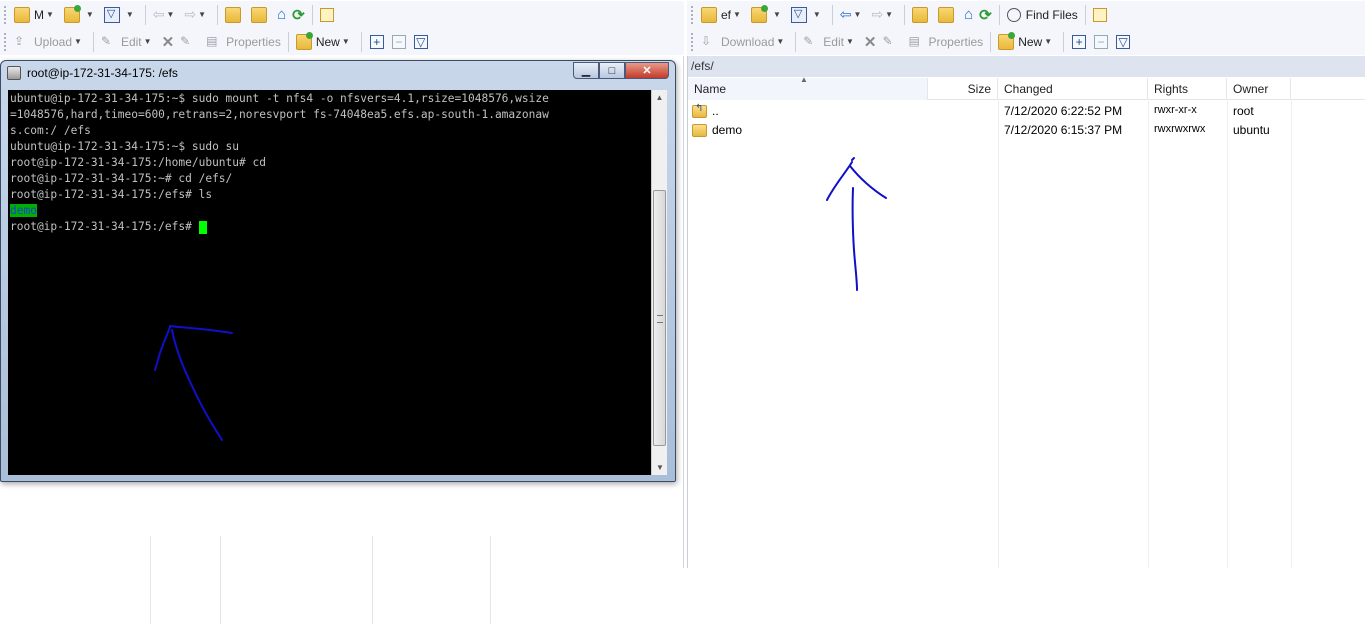  Describe the element at coordinates (955, 42) in the screenshot. I see `properties-label: Properties` at that location.